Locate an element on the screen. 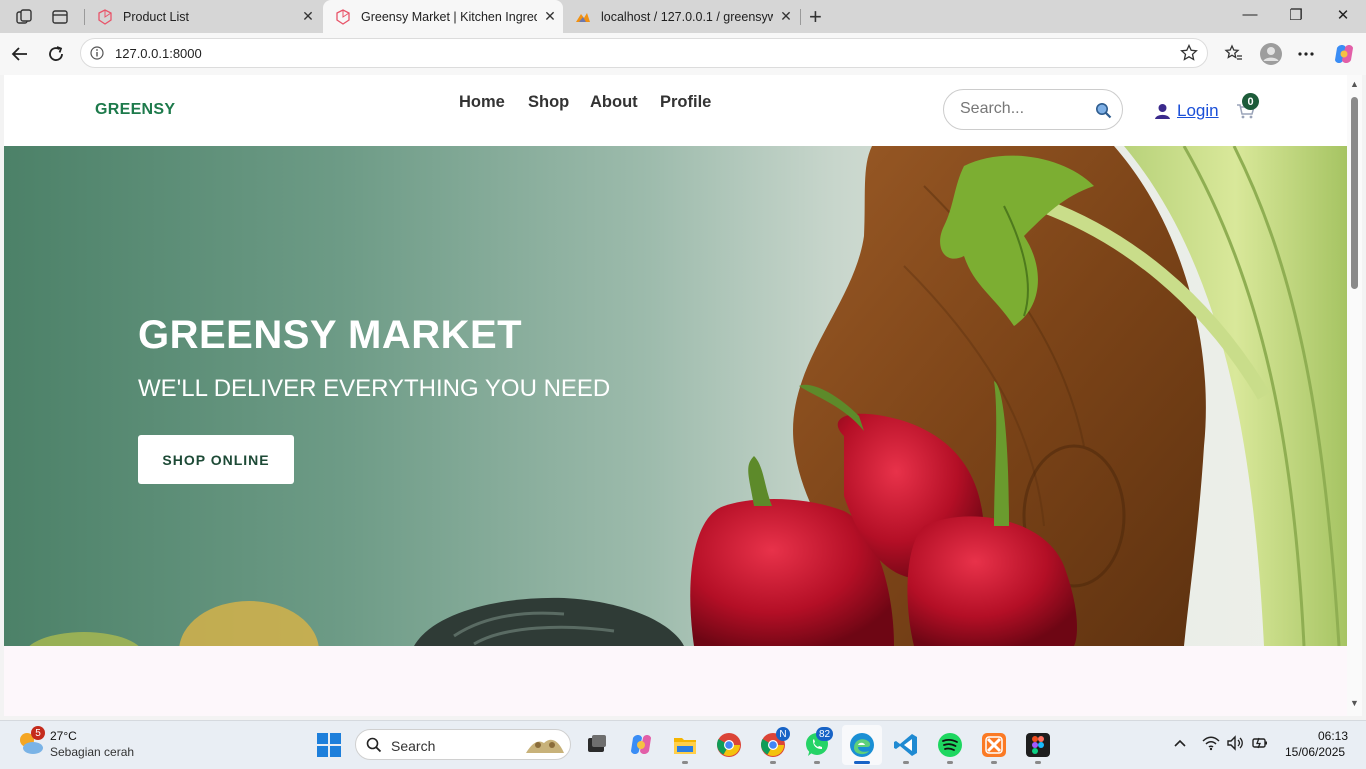 The width and height of the screenshot is (1366, 769). chevron-up-icon is located at coordinates (1180, 743).